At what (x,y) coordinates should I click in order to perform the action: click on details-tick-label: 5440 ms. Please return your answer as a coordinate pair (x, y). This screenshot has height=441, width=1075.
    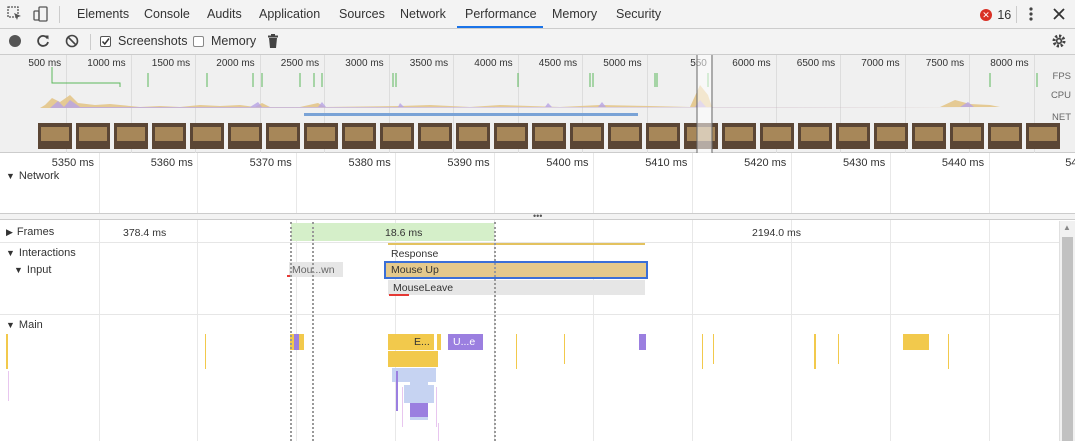
    Looking at the image, I should click on (963, 163).